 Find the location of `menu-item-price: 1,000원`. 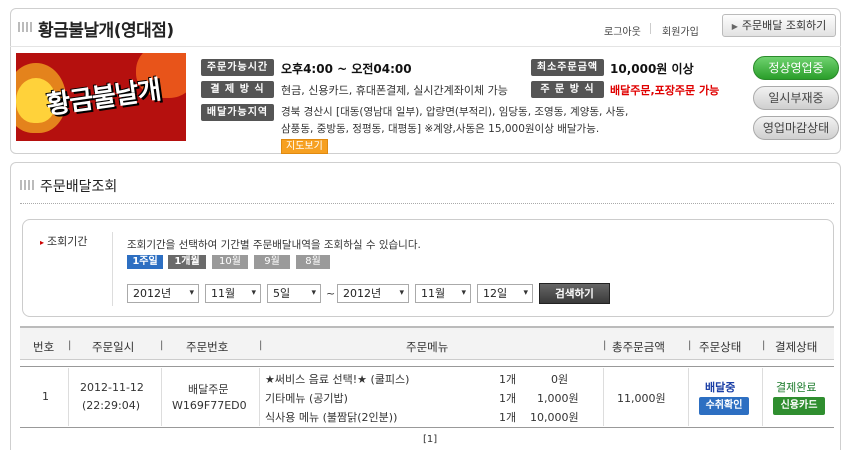

menu-item-price: 1,000원 is located at coordinates (558, 398).